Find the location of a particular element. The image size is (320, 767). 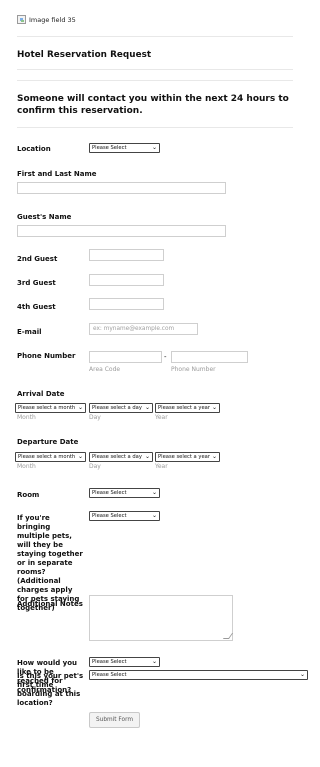

first-time-boarding-select: Please Select ⌄ is located at coordinates (198, 675).